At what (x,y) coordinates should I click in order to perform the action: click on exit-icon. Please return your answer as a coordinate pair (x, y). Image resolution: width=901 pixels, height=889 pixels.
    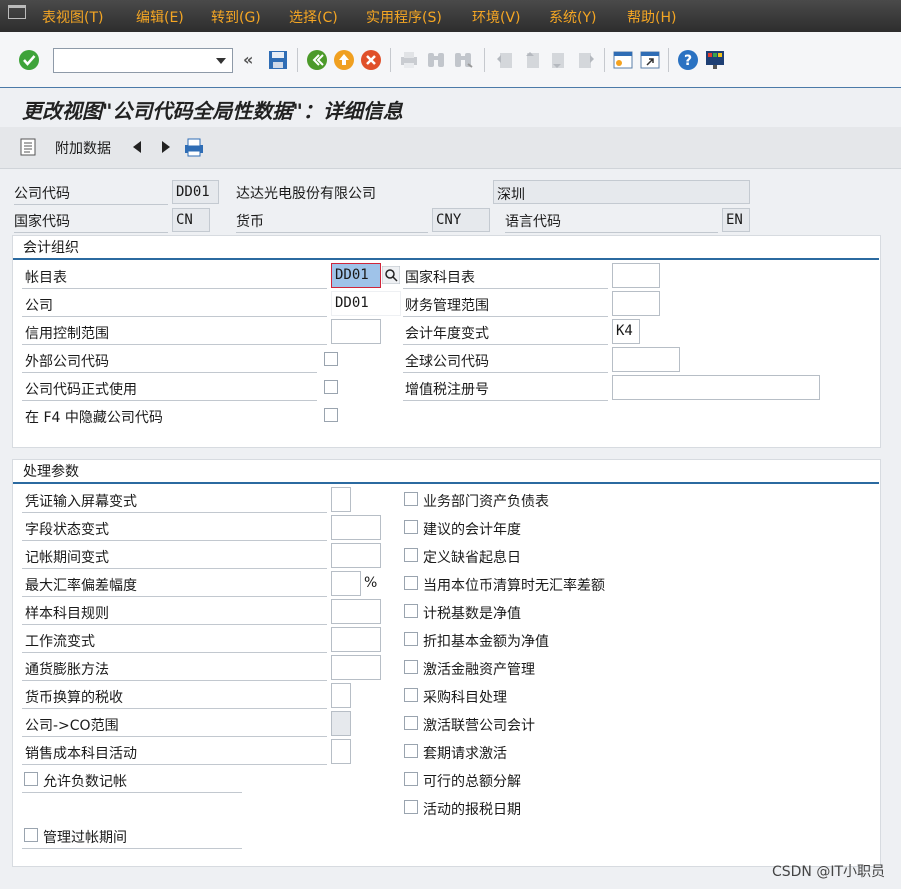
    Looking at the image, I should click on (344, 60).